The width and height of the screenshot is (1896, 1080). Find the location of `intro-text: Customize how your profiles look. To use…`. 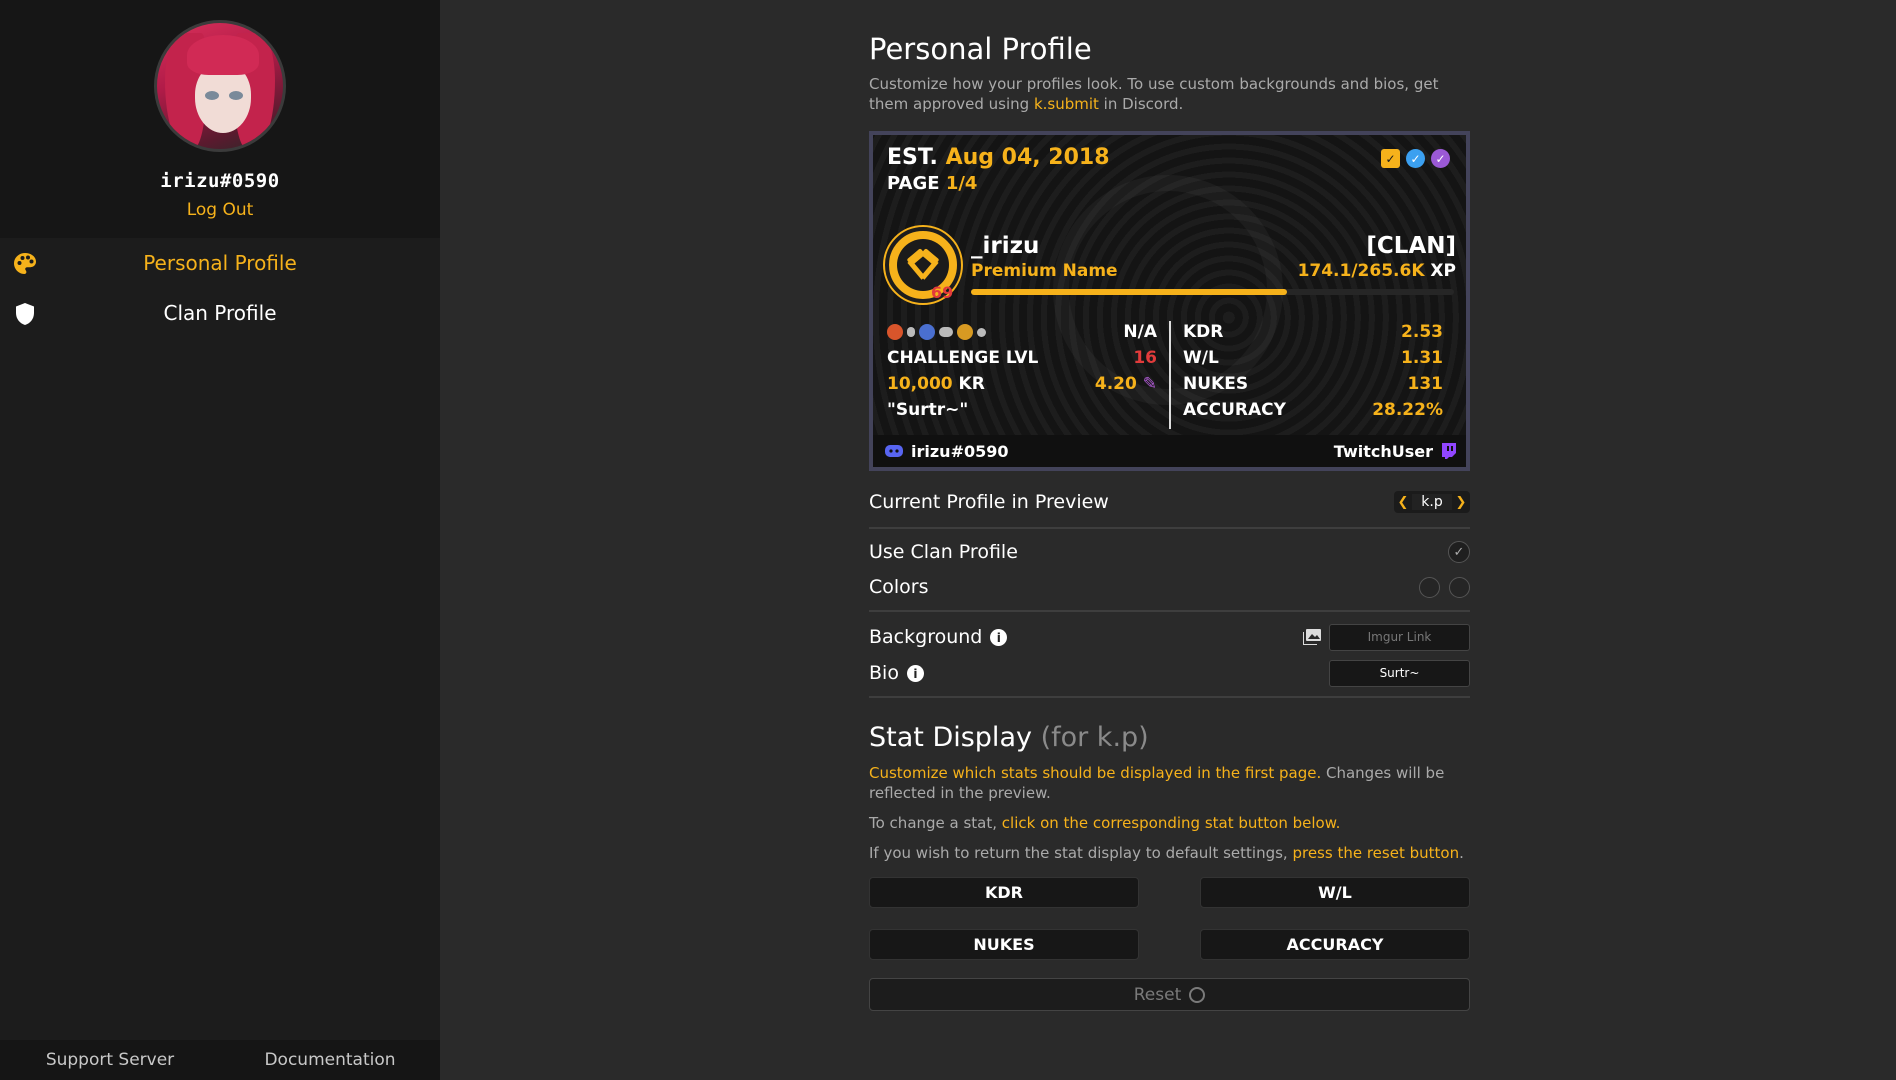

intro-text: Customize how your profiles look. To use… is located at coordinates (1154, 94).